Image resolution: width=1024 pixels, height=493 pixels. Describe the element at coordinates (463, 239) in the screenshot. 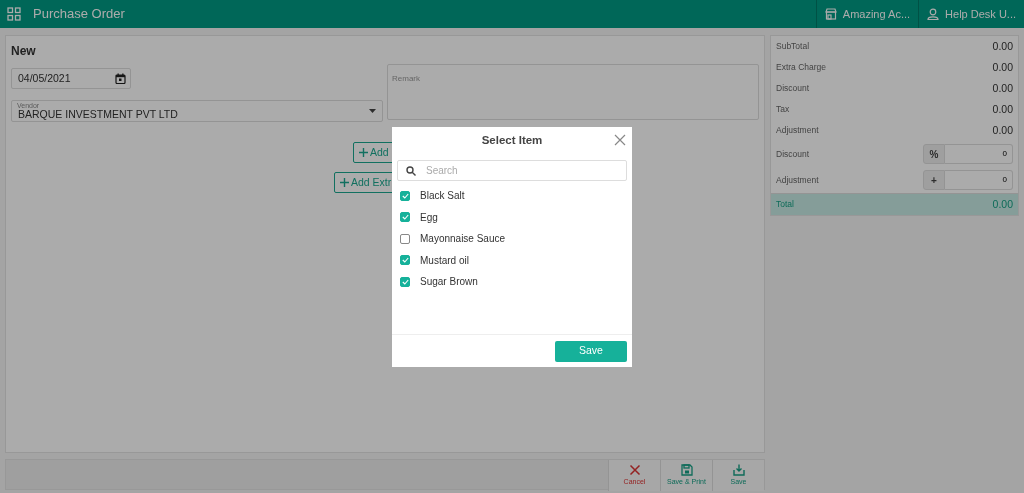

I see `item-label: Mayonnaise Sauce` at that location.